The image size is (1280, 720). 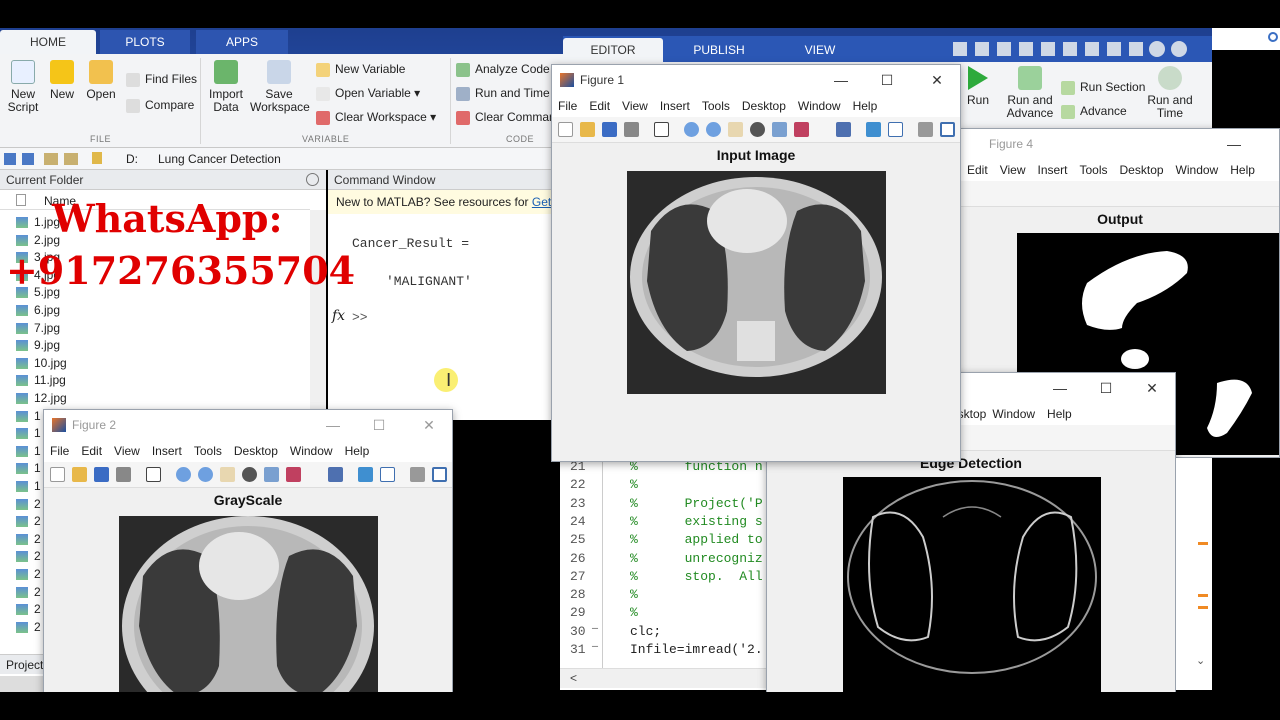 I want to click on clear-workspace-button: Clear Workspace ▾, so click(x=376, y=117).